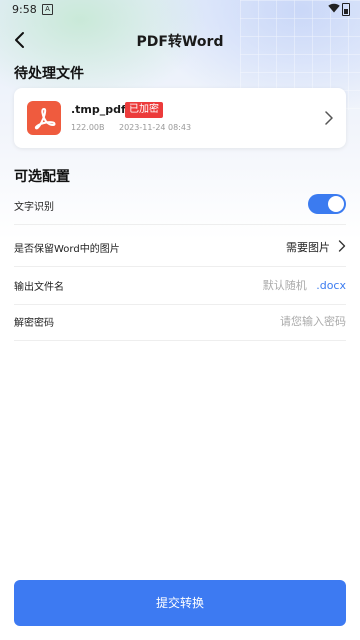 The height and width of the screenshot is (640, 360). I want to click on password-row: 解密密码 请您输入密码, so click(180, 321).